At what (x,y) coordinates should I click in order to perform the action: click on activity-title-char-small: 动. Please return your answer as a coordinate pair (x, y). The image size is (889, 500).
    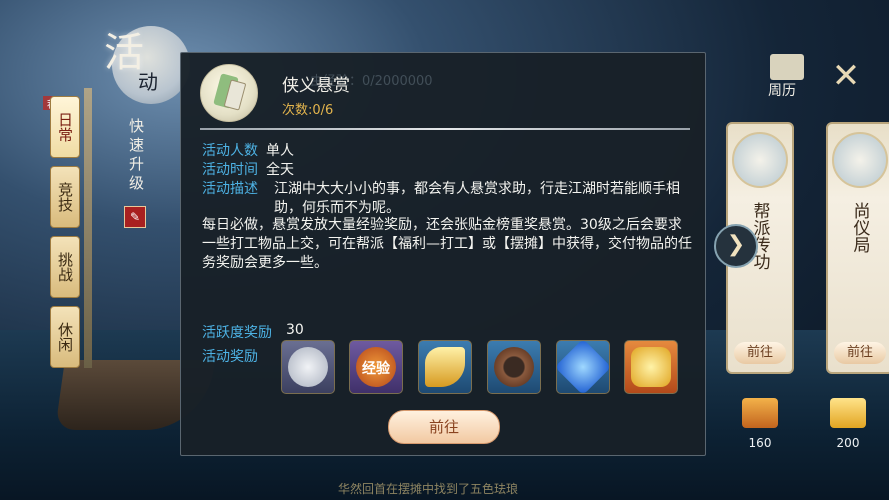
    Looking at the image, I should click on (148, 82).